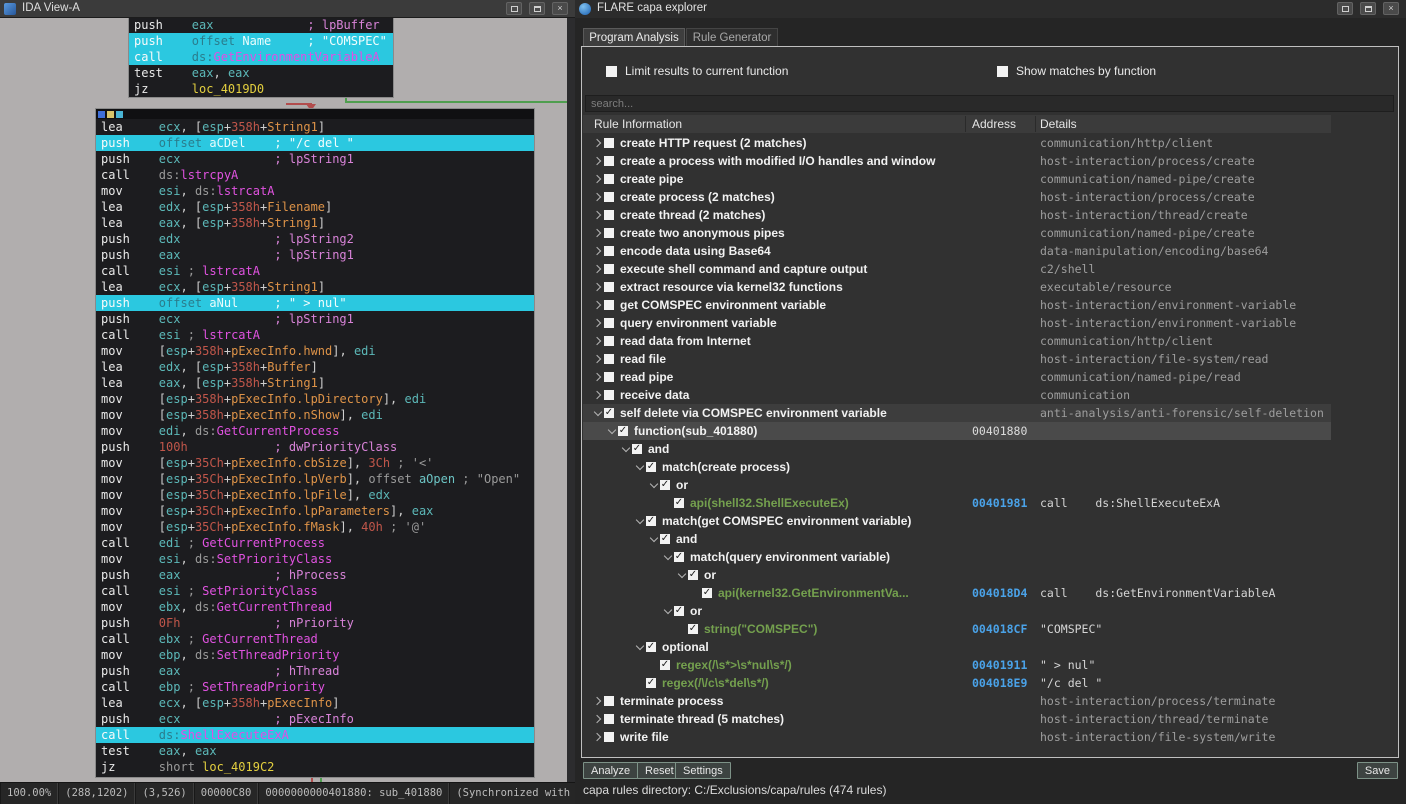  Describe the element at coordinates (634, 37) in the screenshot. I see `tab-program-analysis: Program Analysis` at that location.